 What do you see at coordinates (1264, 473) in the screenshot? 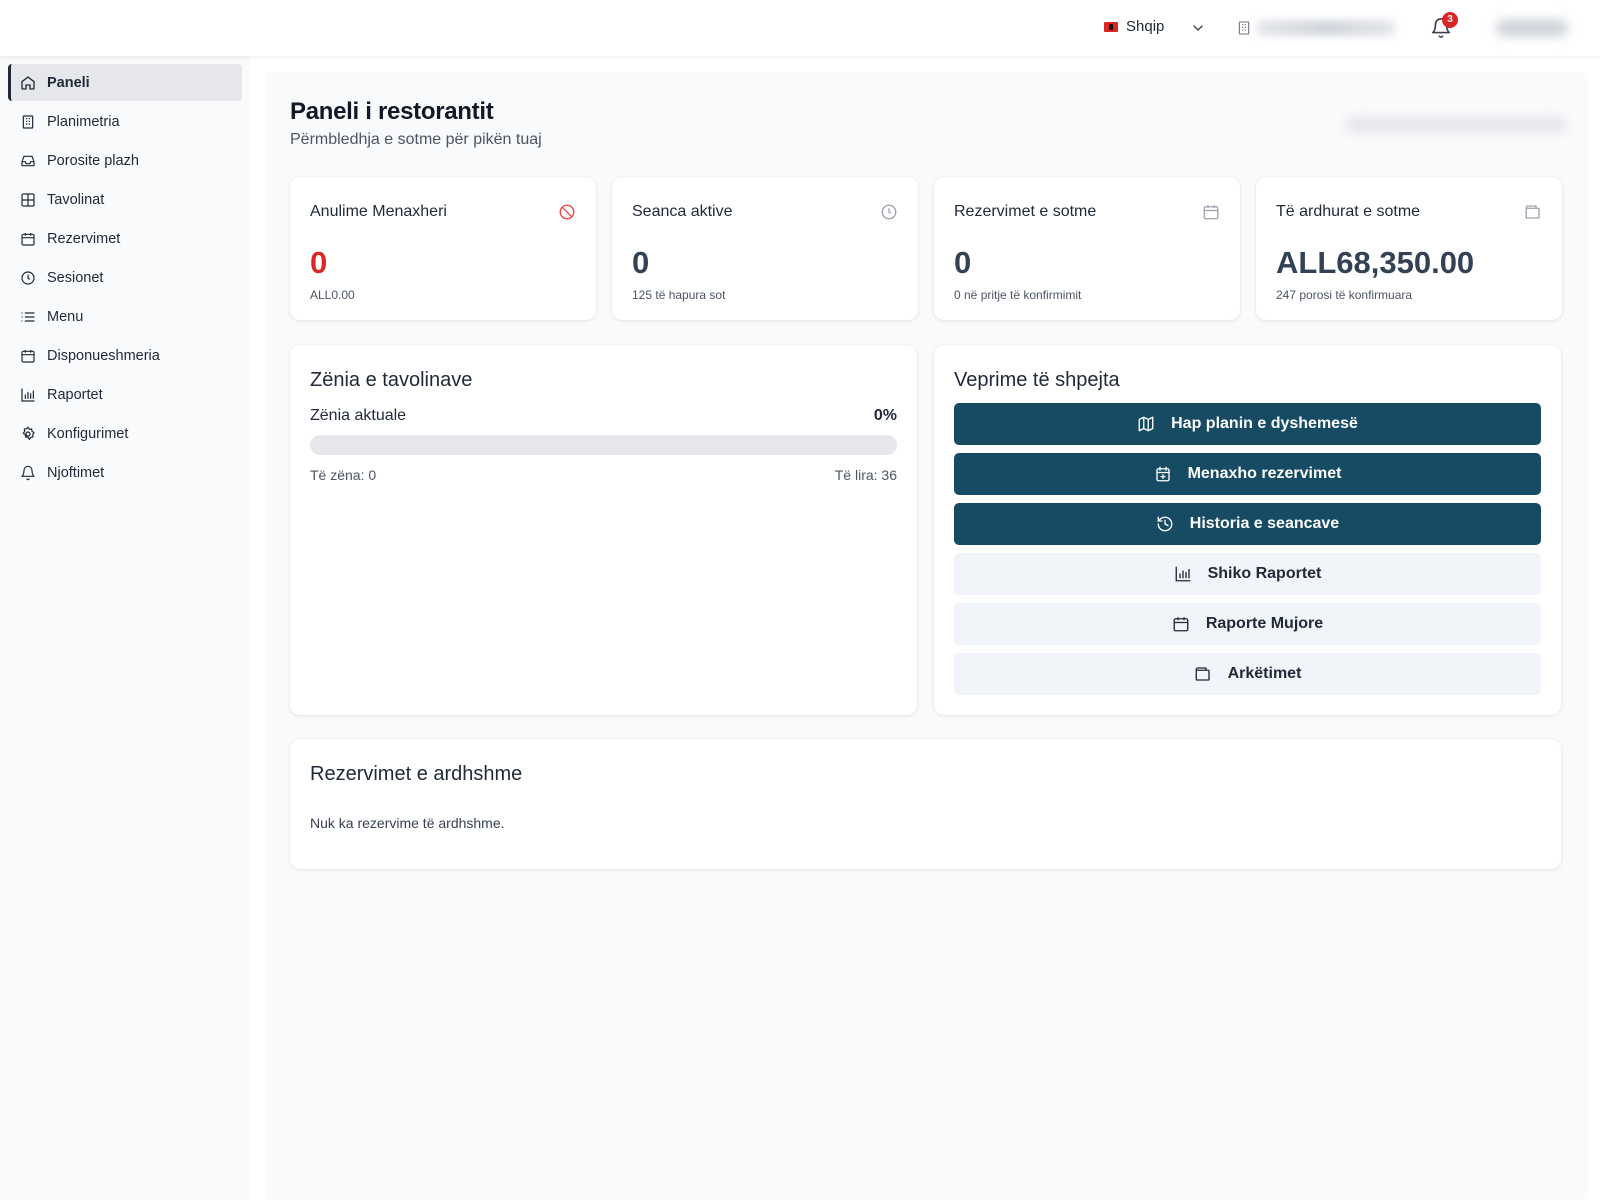
I see `button-label: Menaxho rezervimet` at bounding box center [1264, 473].